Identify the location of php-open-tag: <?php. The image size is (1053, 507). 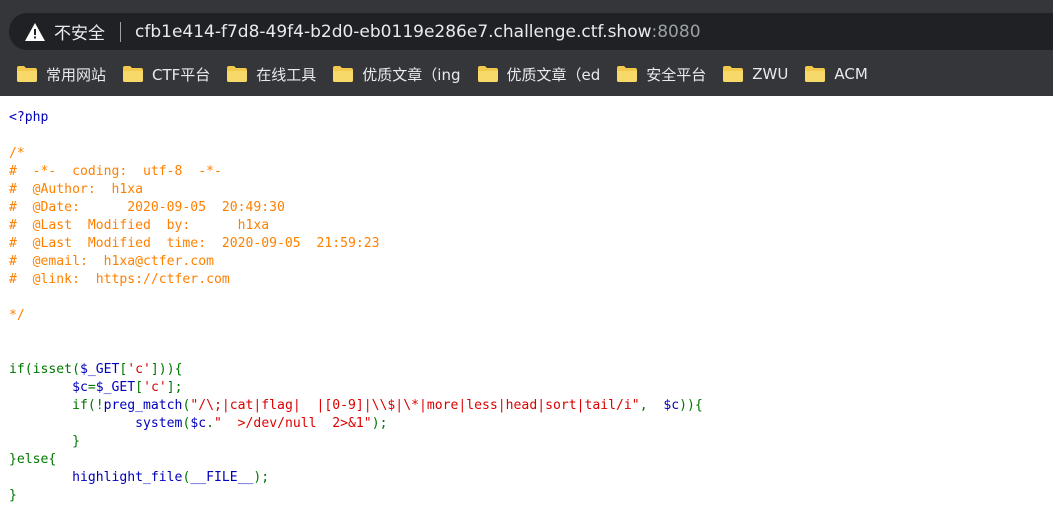
(29, 117).